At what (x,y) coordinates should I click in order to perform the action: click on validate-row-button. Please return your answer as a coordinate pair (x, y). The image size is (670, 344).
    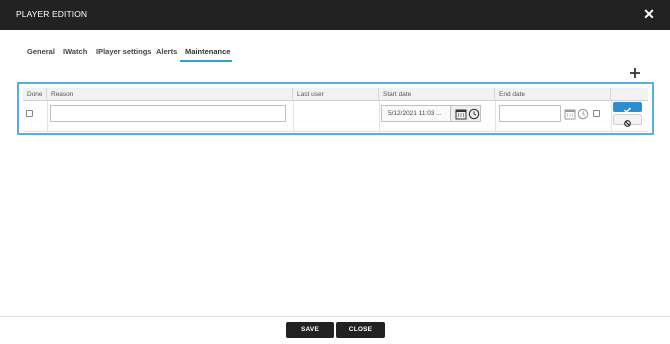
    Looking at the image, I should click on (627, 107).